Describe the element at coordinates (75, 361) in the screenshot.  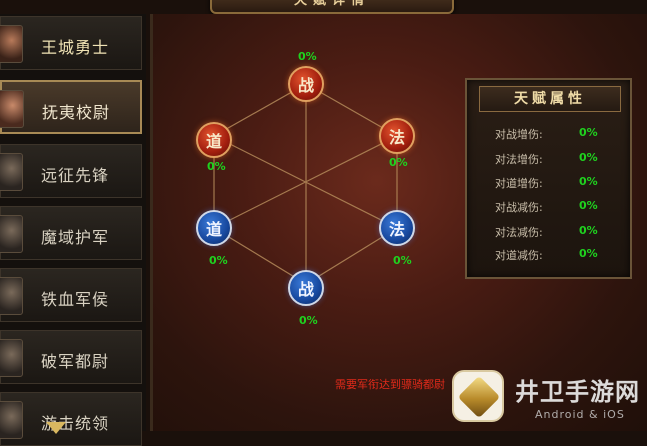
I see `rank-label: 破军都尉` at that location.